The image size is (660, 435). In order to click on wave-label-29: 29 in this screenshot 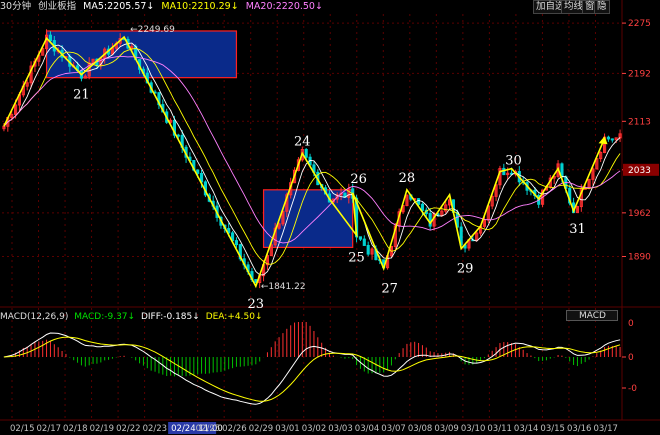, I will do `click(465, 269)`.